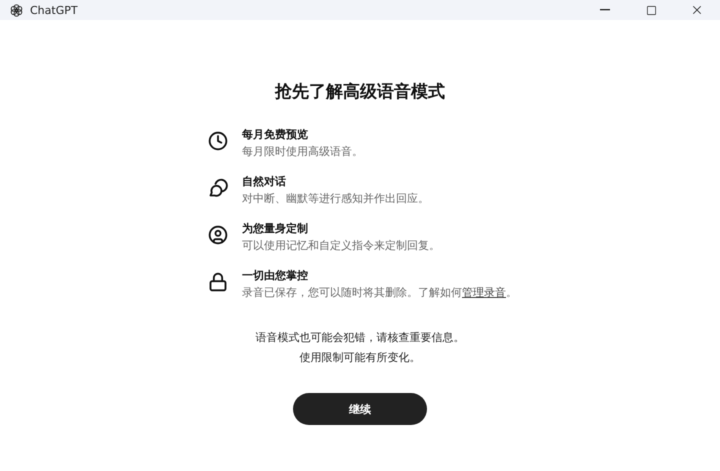 The image size is (720, 471). I want to click on feature-title: 自然对话, so click(264, 181).